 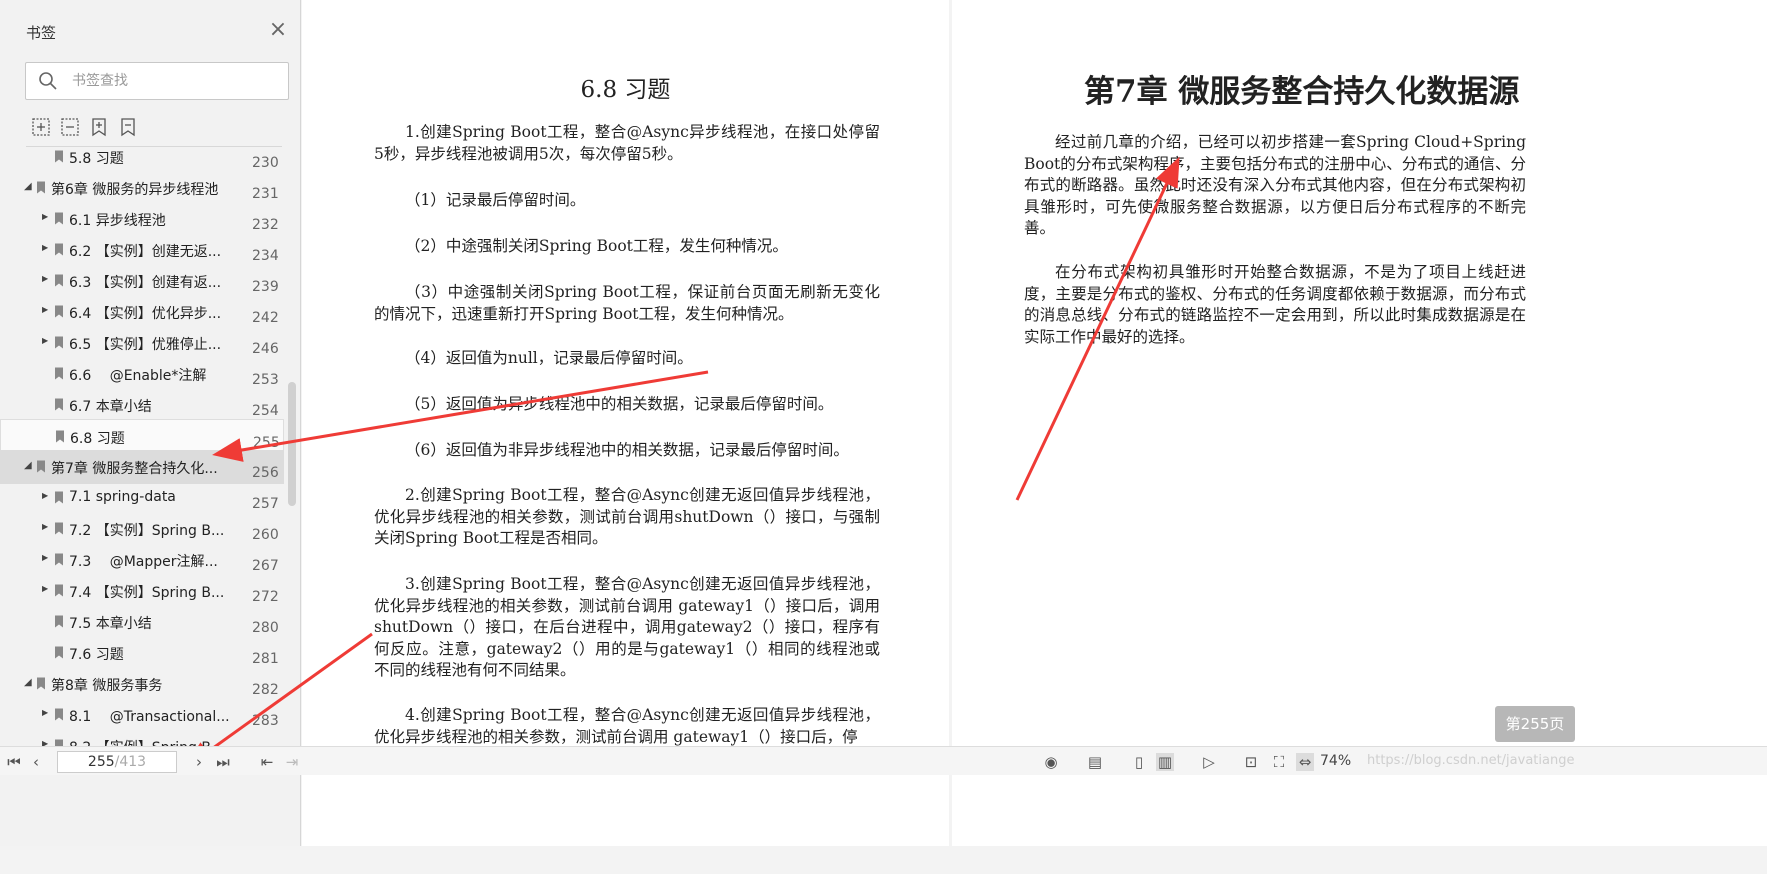 What do you see at coordinates (199, 762) in the screenshot?
I see `next-page-icon: ›` at bounding box center [199, 762].